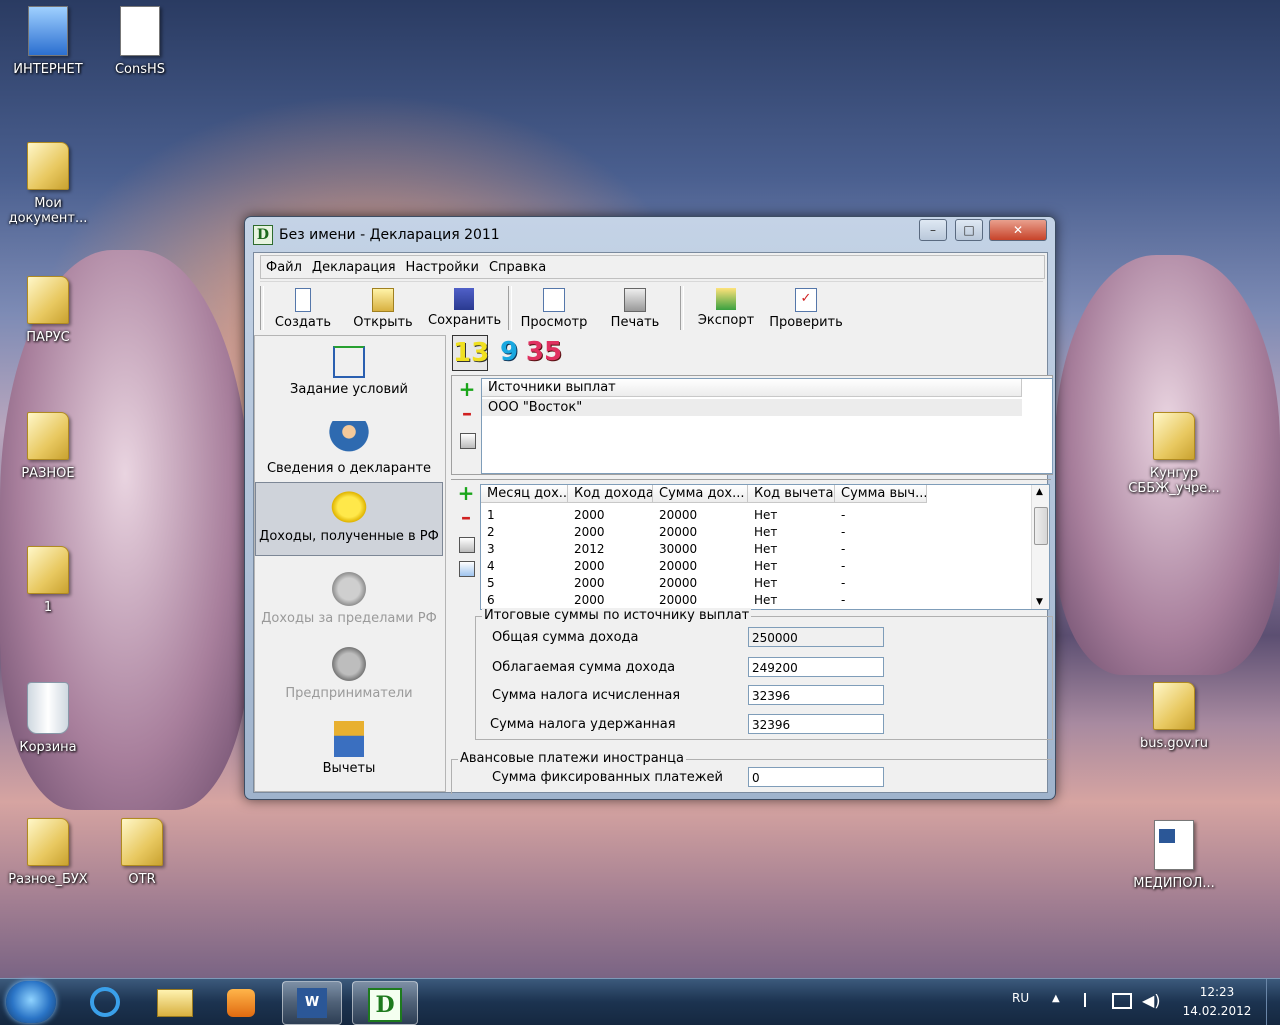  What do you see at coordinates (464, 309) in the screenshot?
I see `save-button: Сохранить` at bounding box center [464, 309].